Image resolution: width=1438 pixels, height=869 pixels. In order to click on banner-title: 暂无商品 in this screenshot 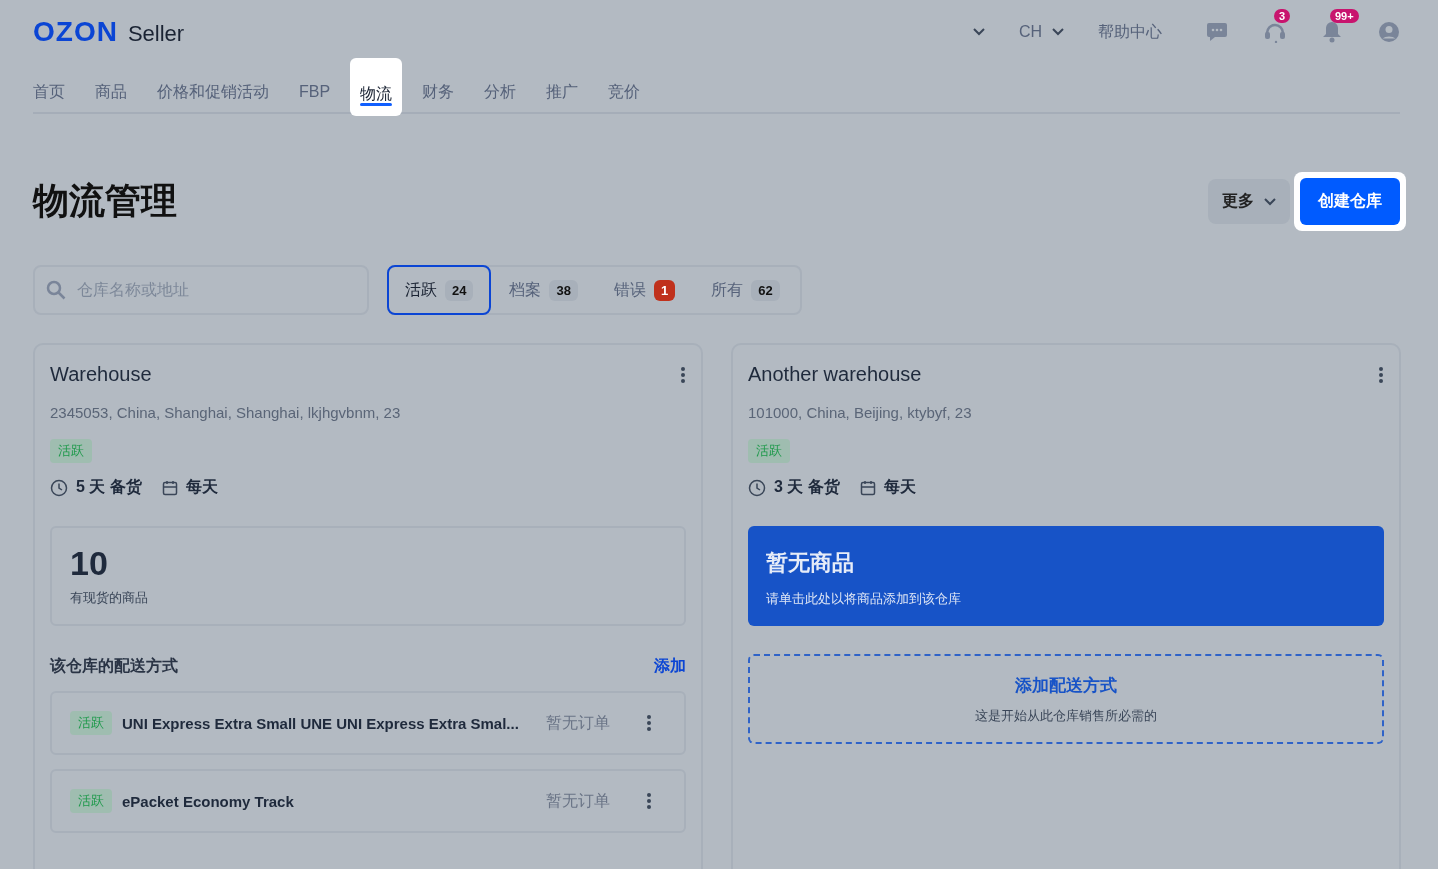, I will do `click(810, 563)`.